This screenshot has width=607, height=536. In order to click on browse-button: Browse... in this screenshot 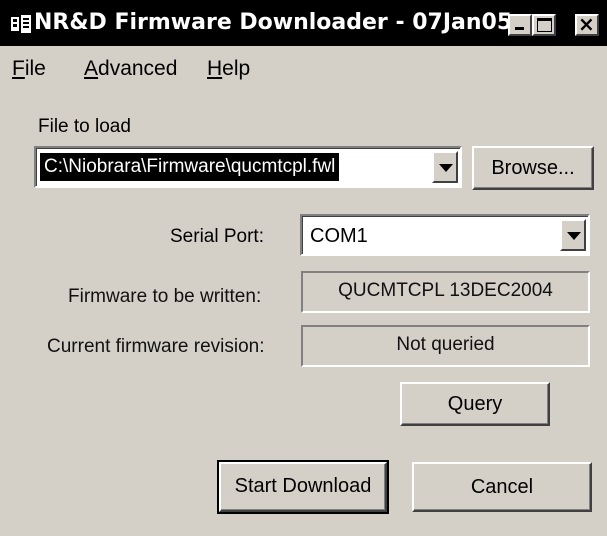, I will do `click(533, 168)`.